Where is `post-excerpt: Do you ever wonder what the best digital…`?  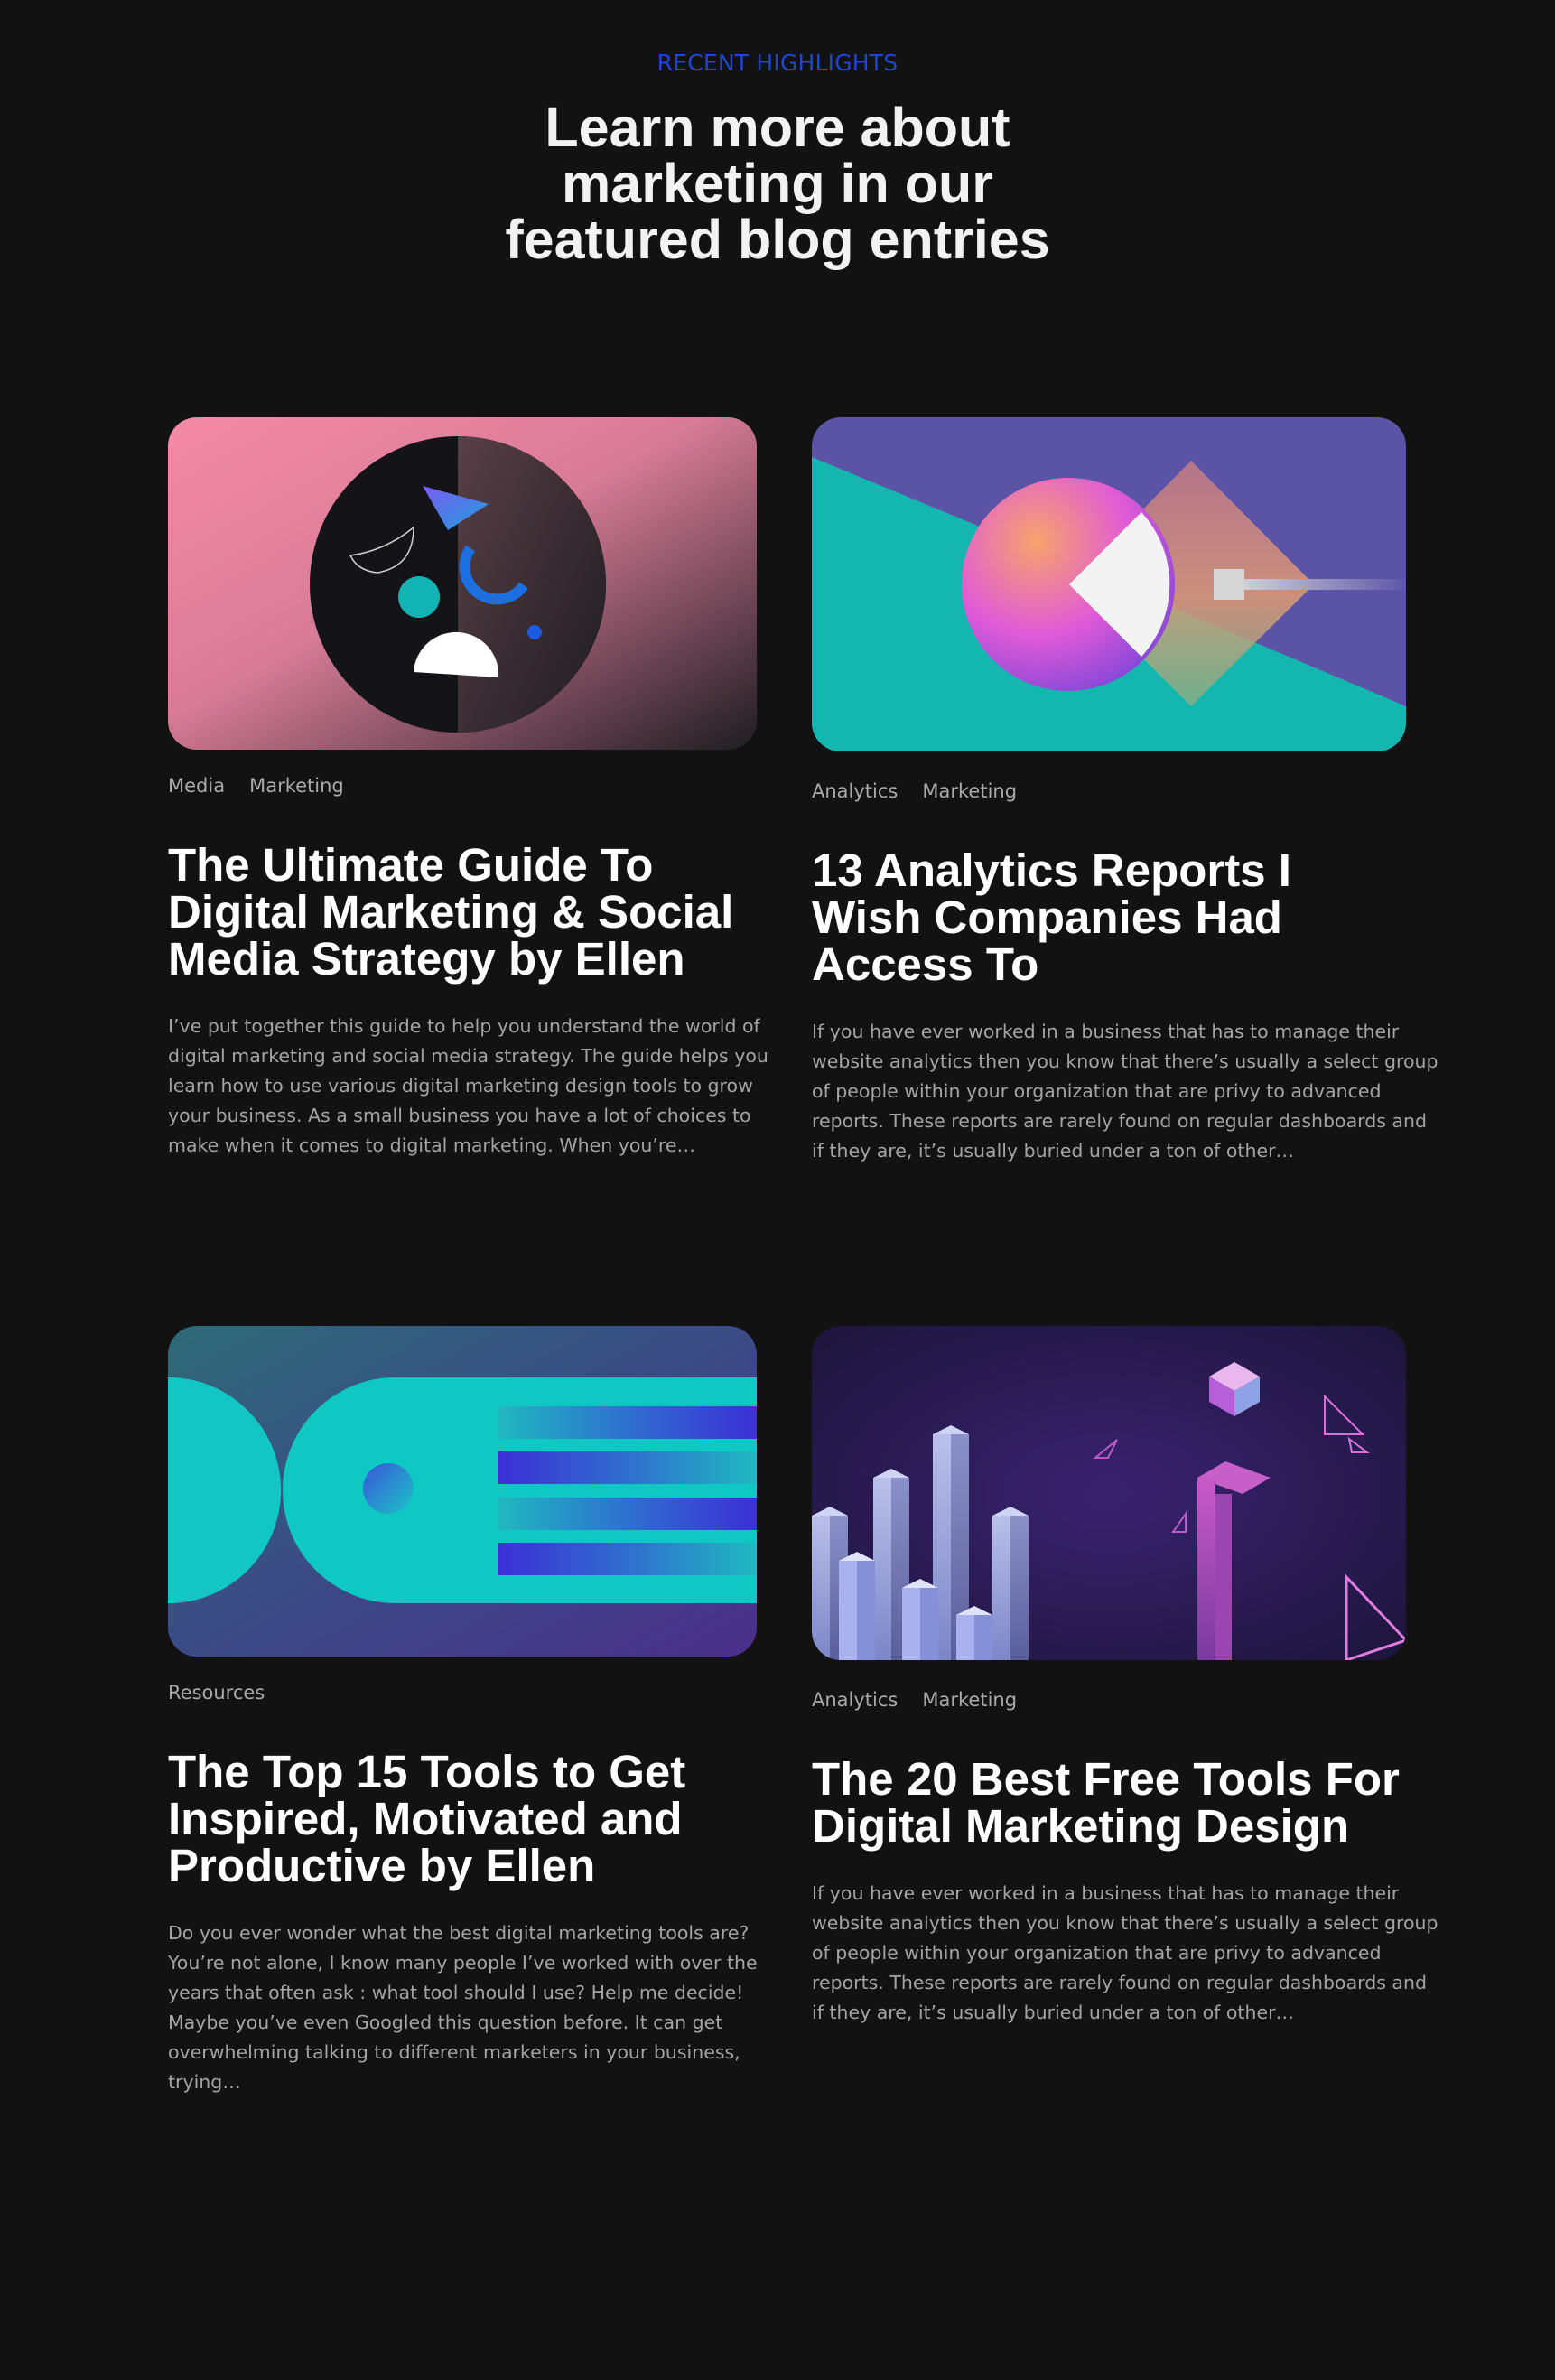 post-excerpt: Do you ever wonder what the best digital… is located at coordinates (463, 2007).